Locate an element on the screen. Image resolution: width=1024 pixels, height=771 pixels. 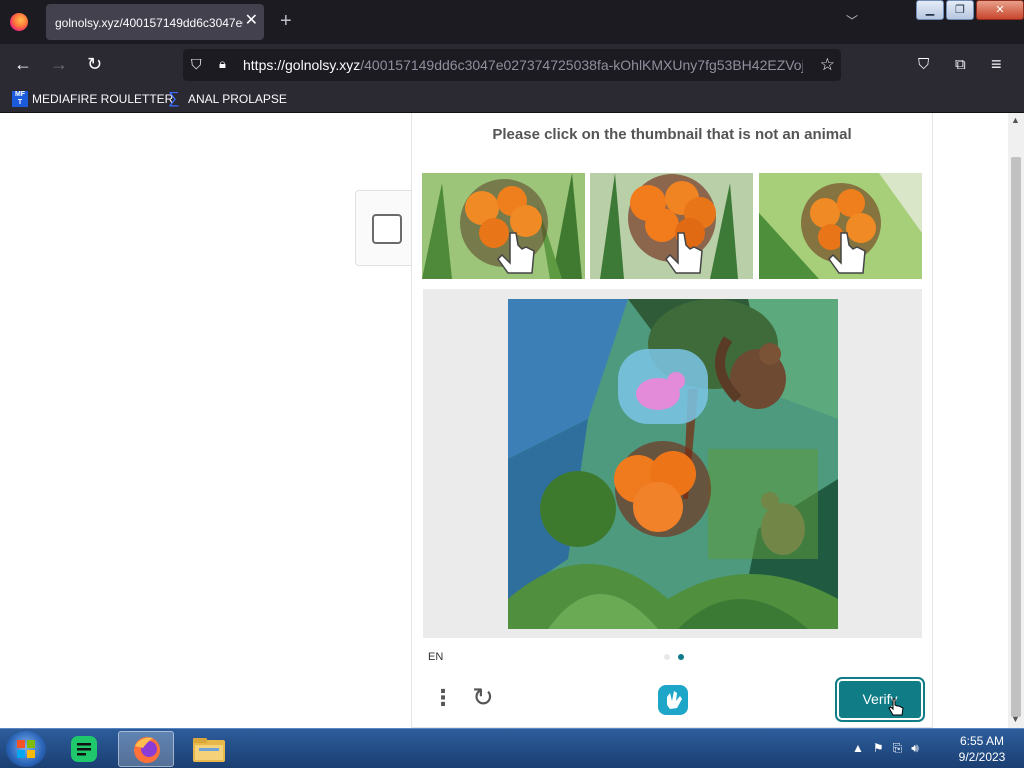
scroll-up-icon: ▲ is located at coordinates (1015, 120).